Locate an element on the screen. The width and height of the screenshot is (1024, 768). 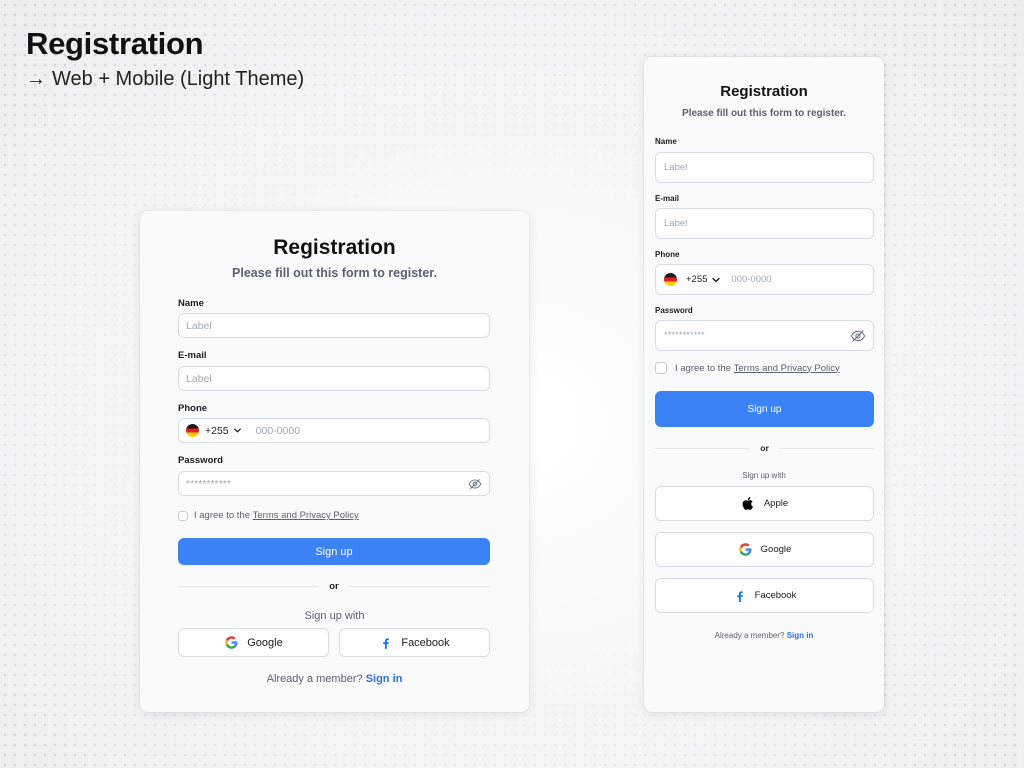
apple-icon is located at coordinates (747, 503).